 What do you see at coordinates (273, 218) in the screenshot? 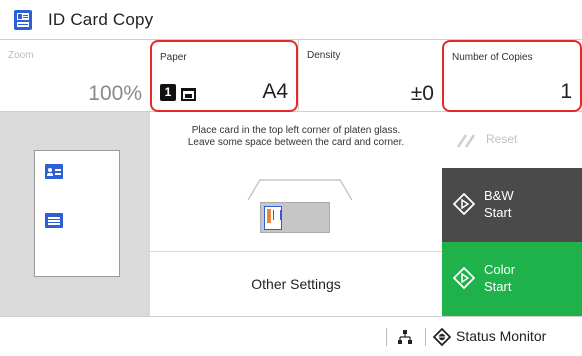
I see `placed-card-icon` at bounding box center [273, 218].